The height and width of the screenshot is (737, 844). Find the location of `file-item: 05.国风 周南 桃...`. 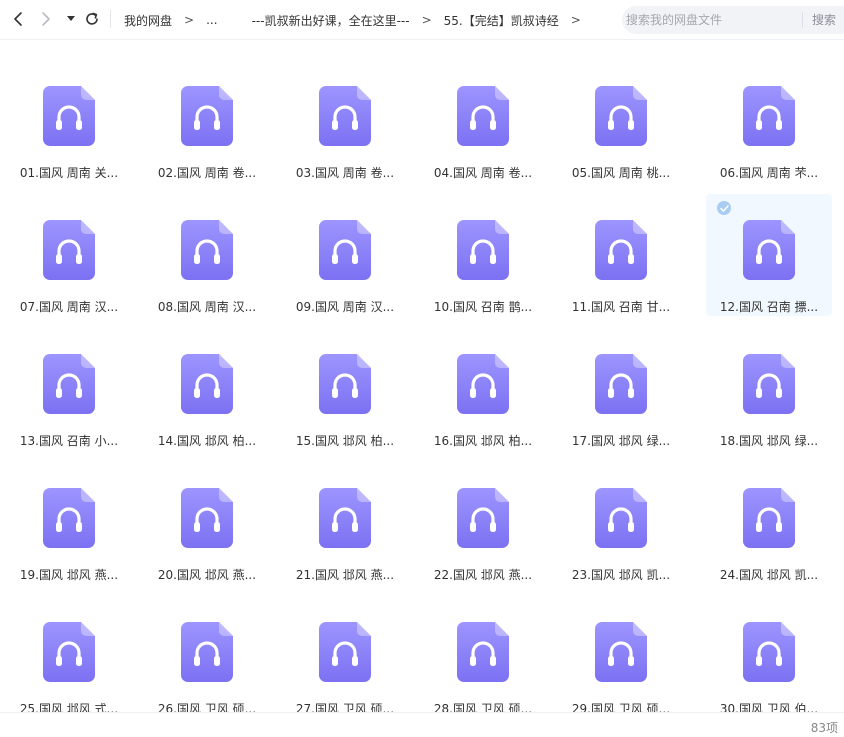

file-item: 05.国风 周南 桃... is located at coordinates (621, 121).